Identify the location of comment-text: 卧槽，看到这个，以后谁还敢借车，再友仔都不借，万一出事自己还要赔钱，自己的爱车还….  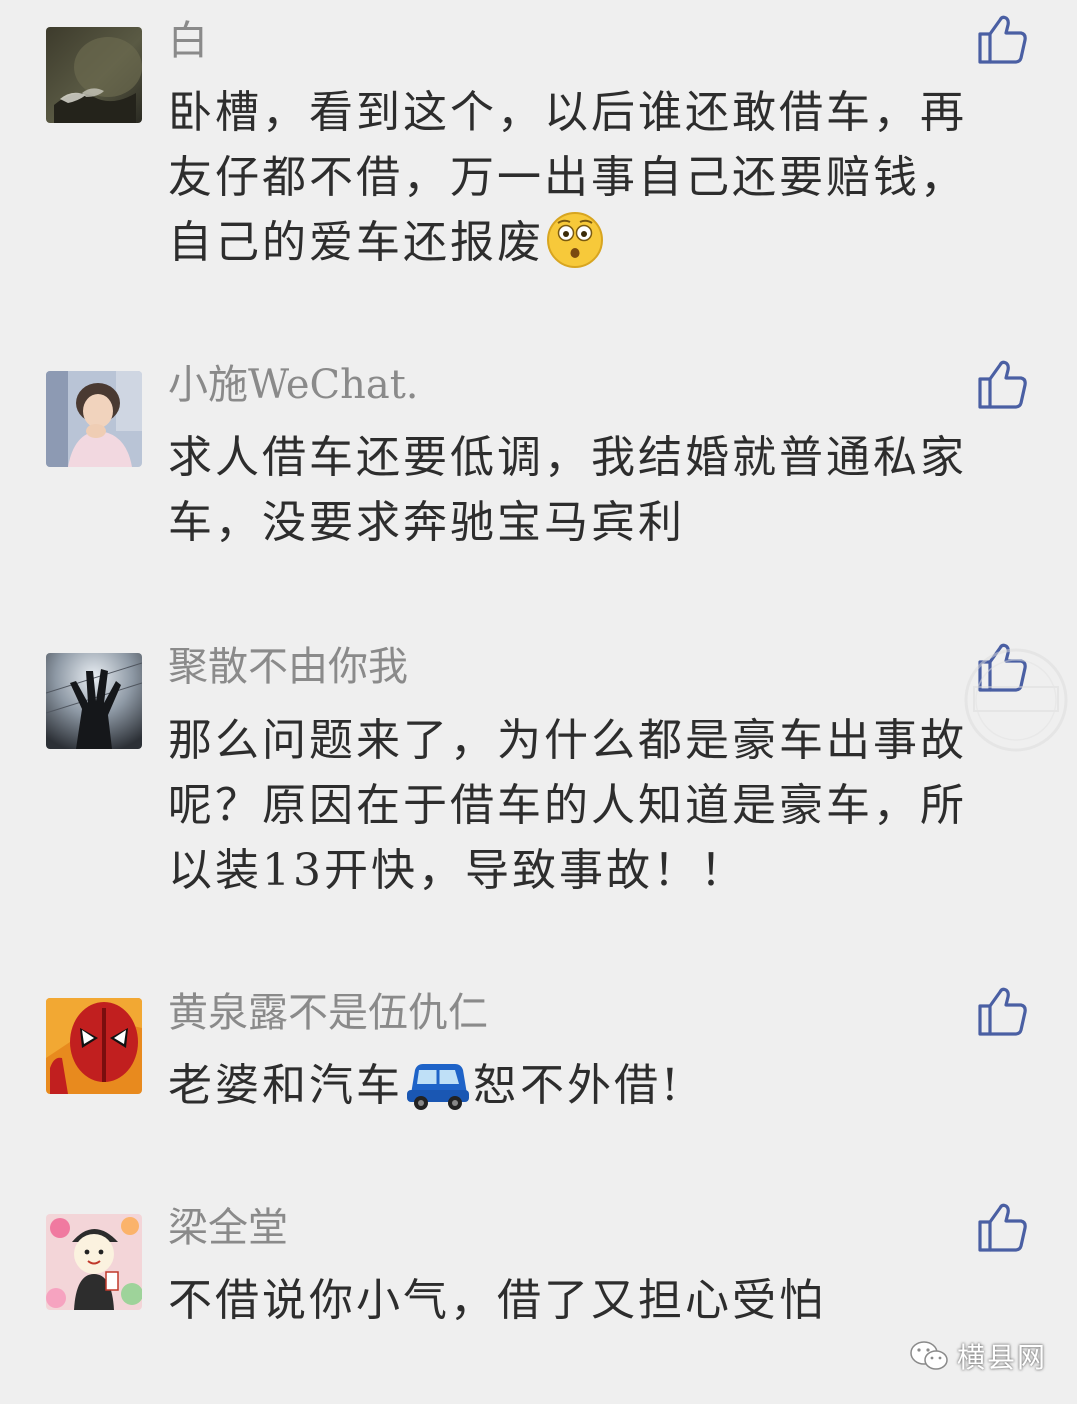
(590, 183).